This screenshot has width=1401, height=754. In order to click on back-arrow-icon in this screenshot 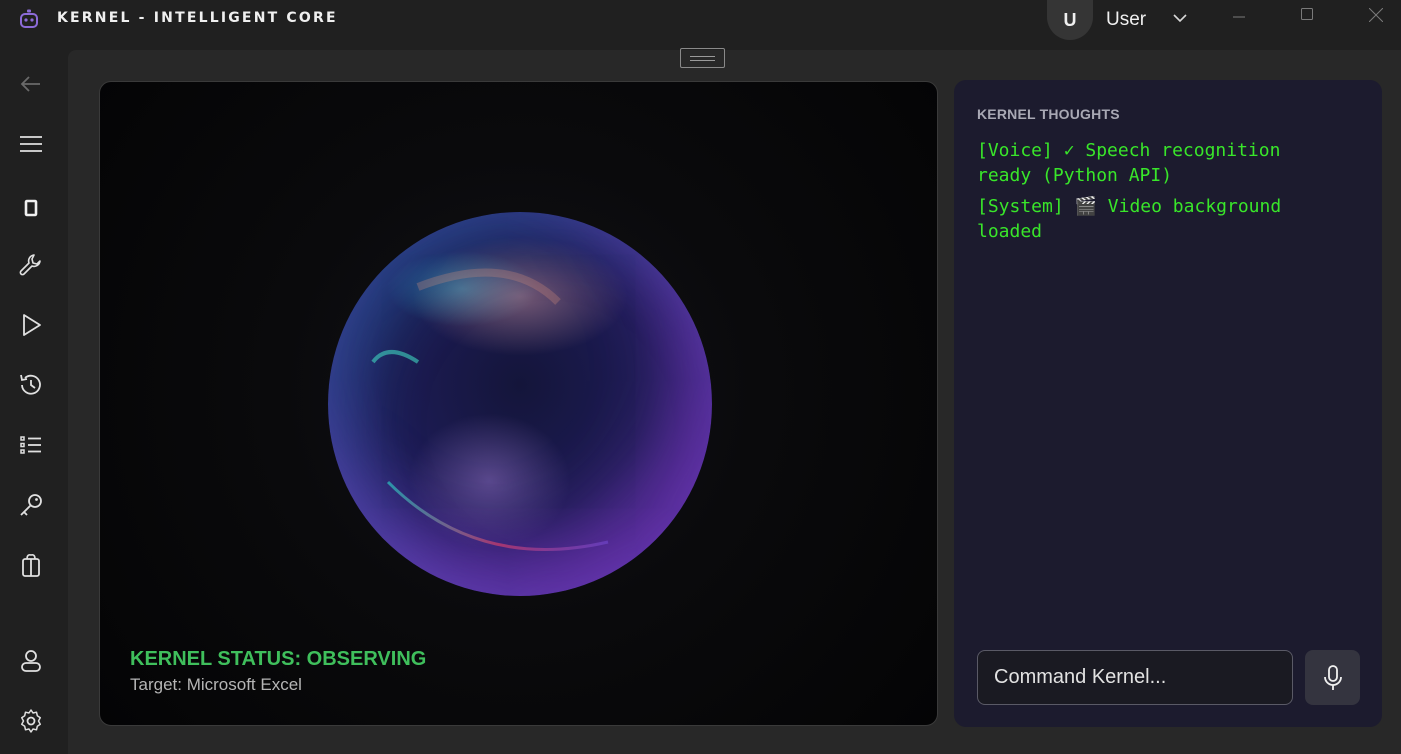, I will do `click(30, 84)`.